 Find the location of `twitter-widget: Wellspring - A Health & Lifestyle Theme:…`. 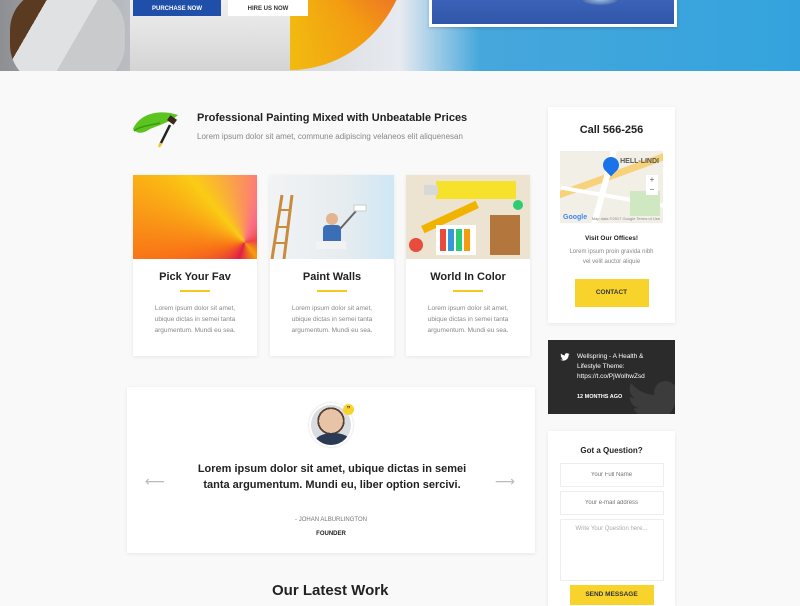

twitter-widget: Wellspring - A Health & Lifestyle Theme:… is located at coordinates (611, 377).